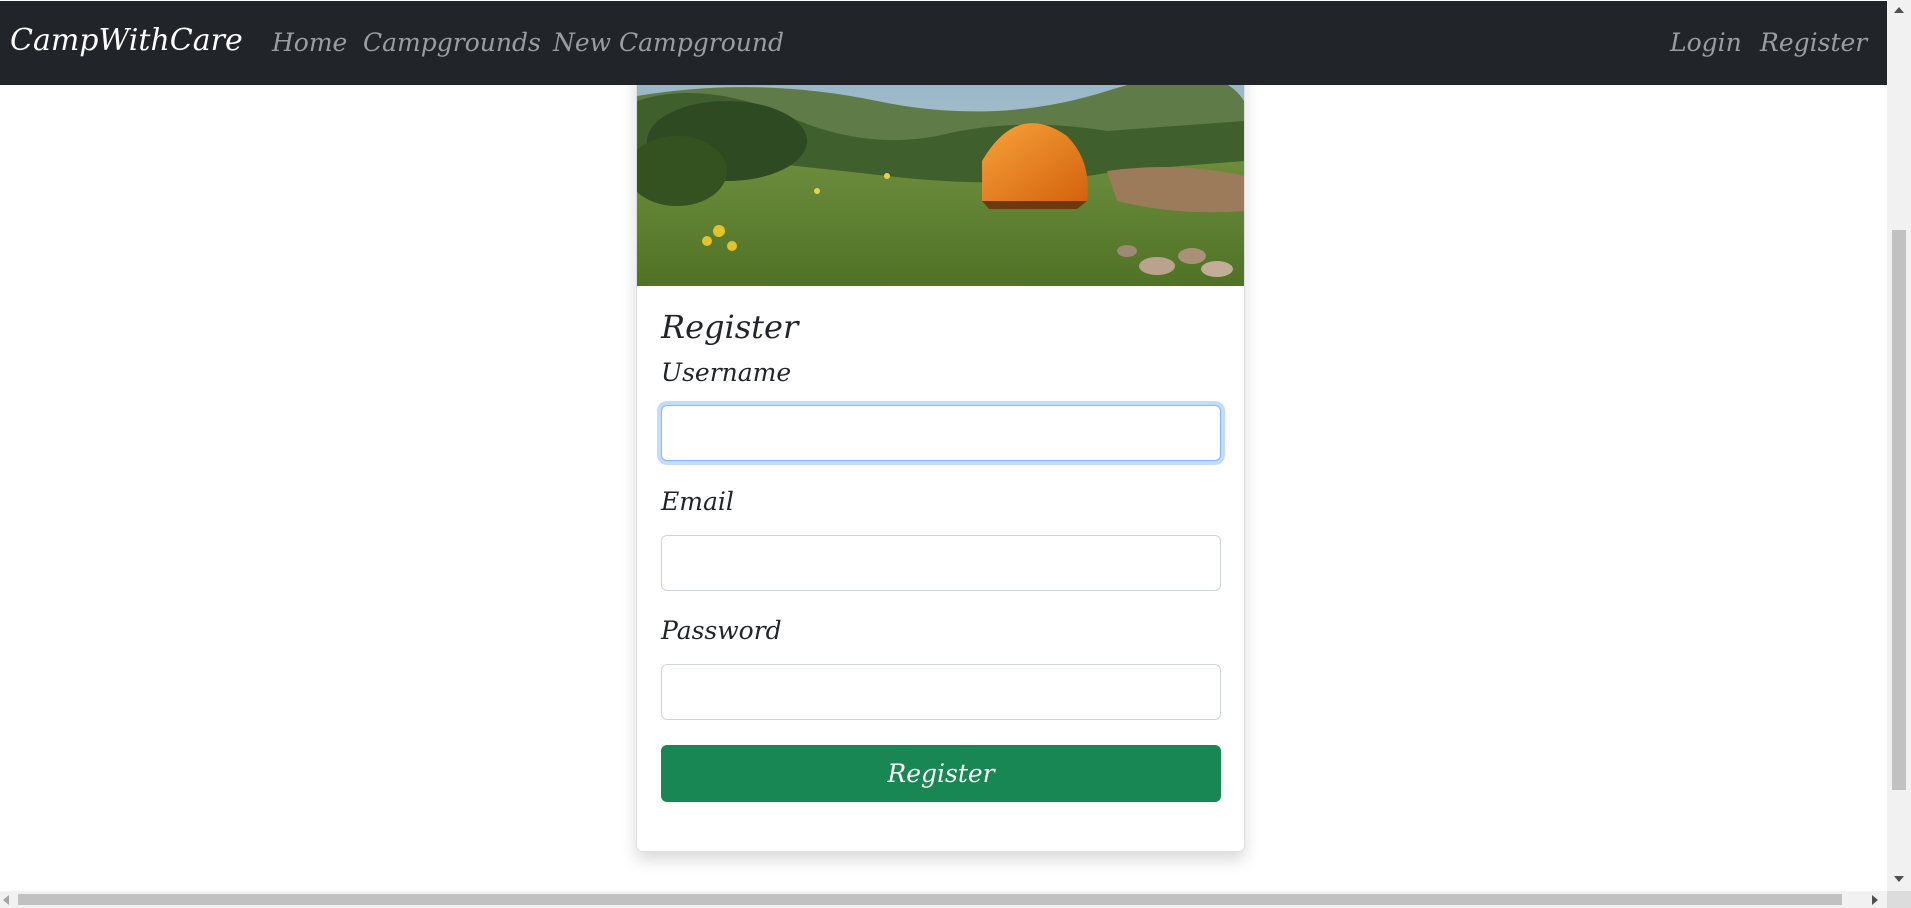 This screenshot has width=1911, height=908. What do you see at coordinates (930, 899) in the screenshot?
I see `horizontal-scrollbar-thumb` at bounding box center [930, 899].